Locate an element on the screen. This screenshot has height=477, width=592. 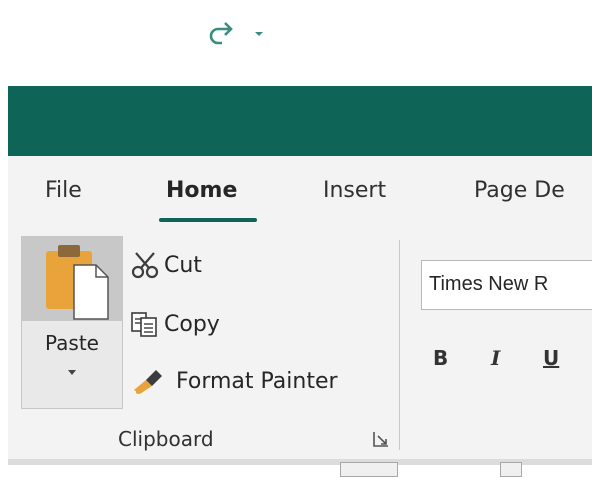
redo-dropdown is located at coordinates (259, 34).